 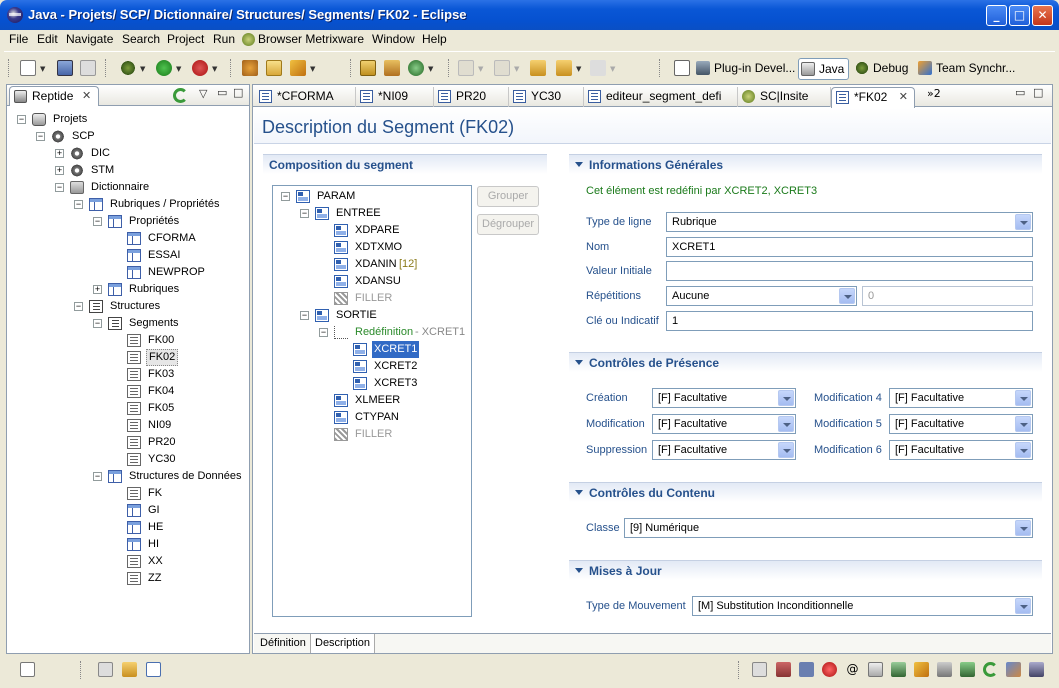 I want to click on tree-item: ZZ, so click(x=127, y=578).